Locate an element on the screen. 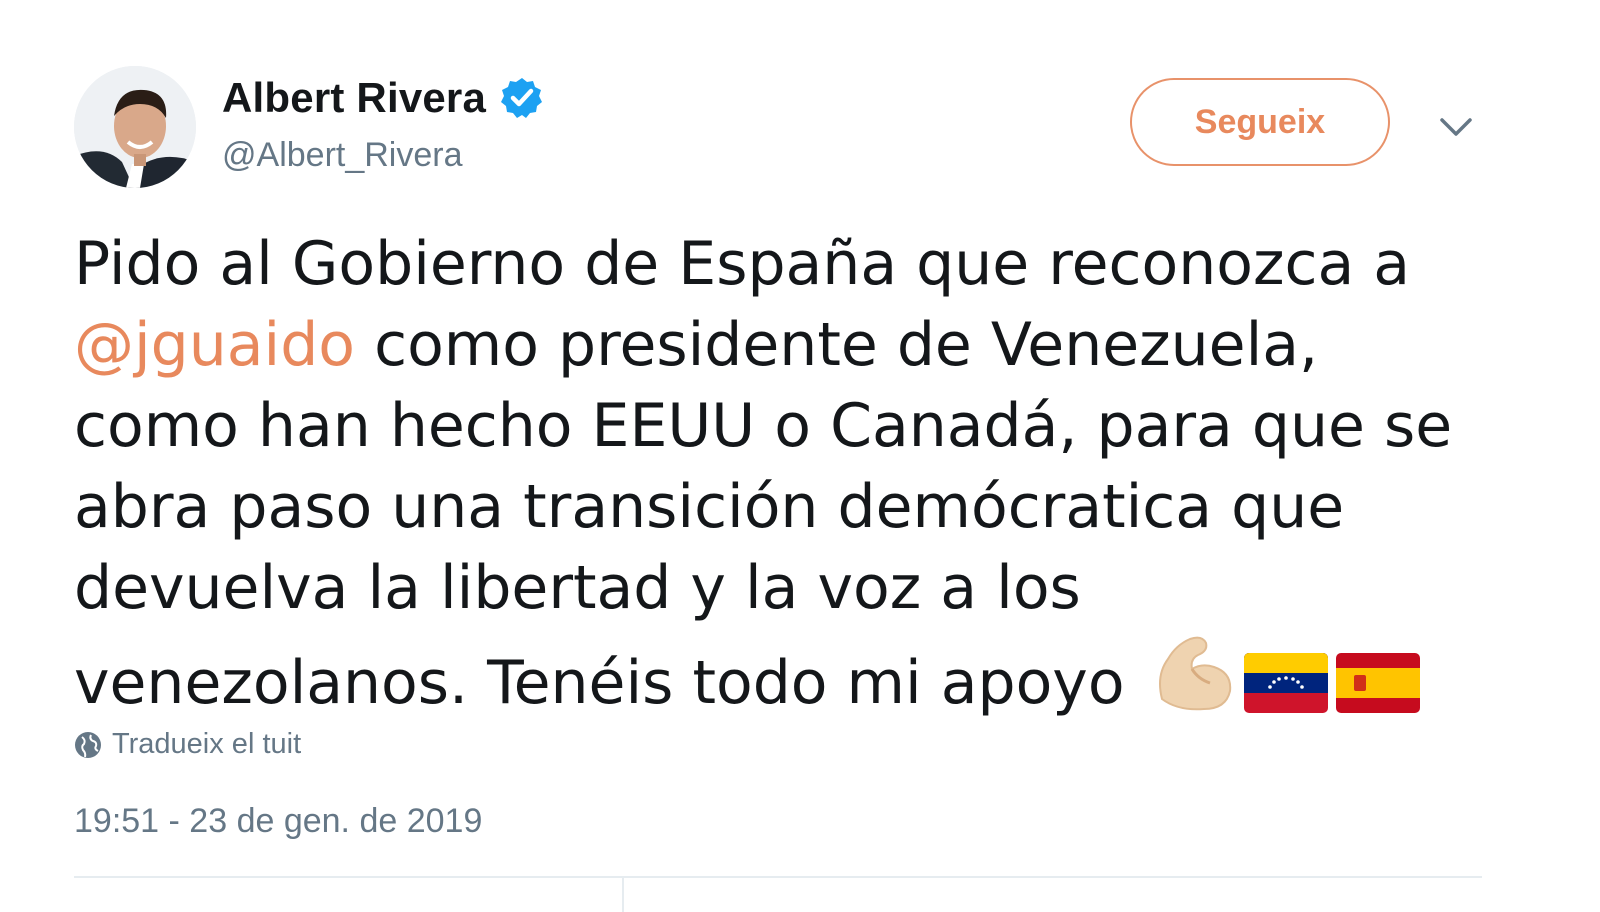  translate-tweet-link: Tradueix el tuit is located at coordinates (187, 744).